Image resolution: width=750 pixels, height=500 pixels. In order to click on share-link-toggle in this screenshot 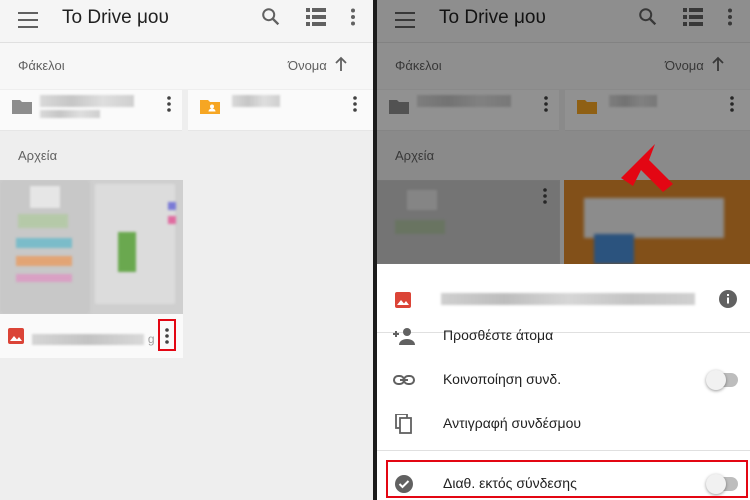, I will do `click(722, 380)`.